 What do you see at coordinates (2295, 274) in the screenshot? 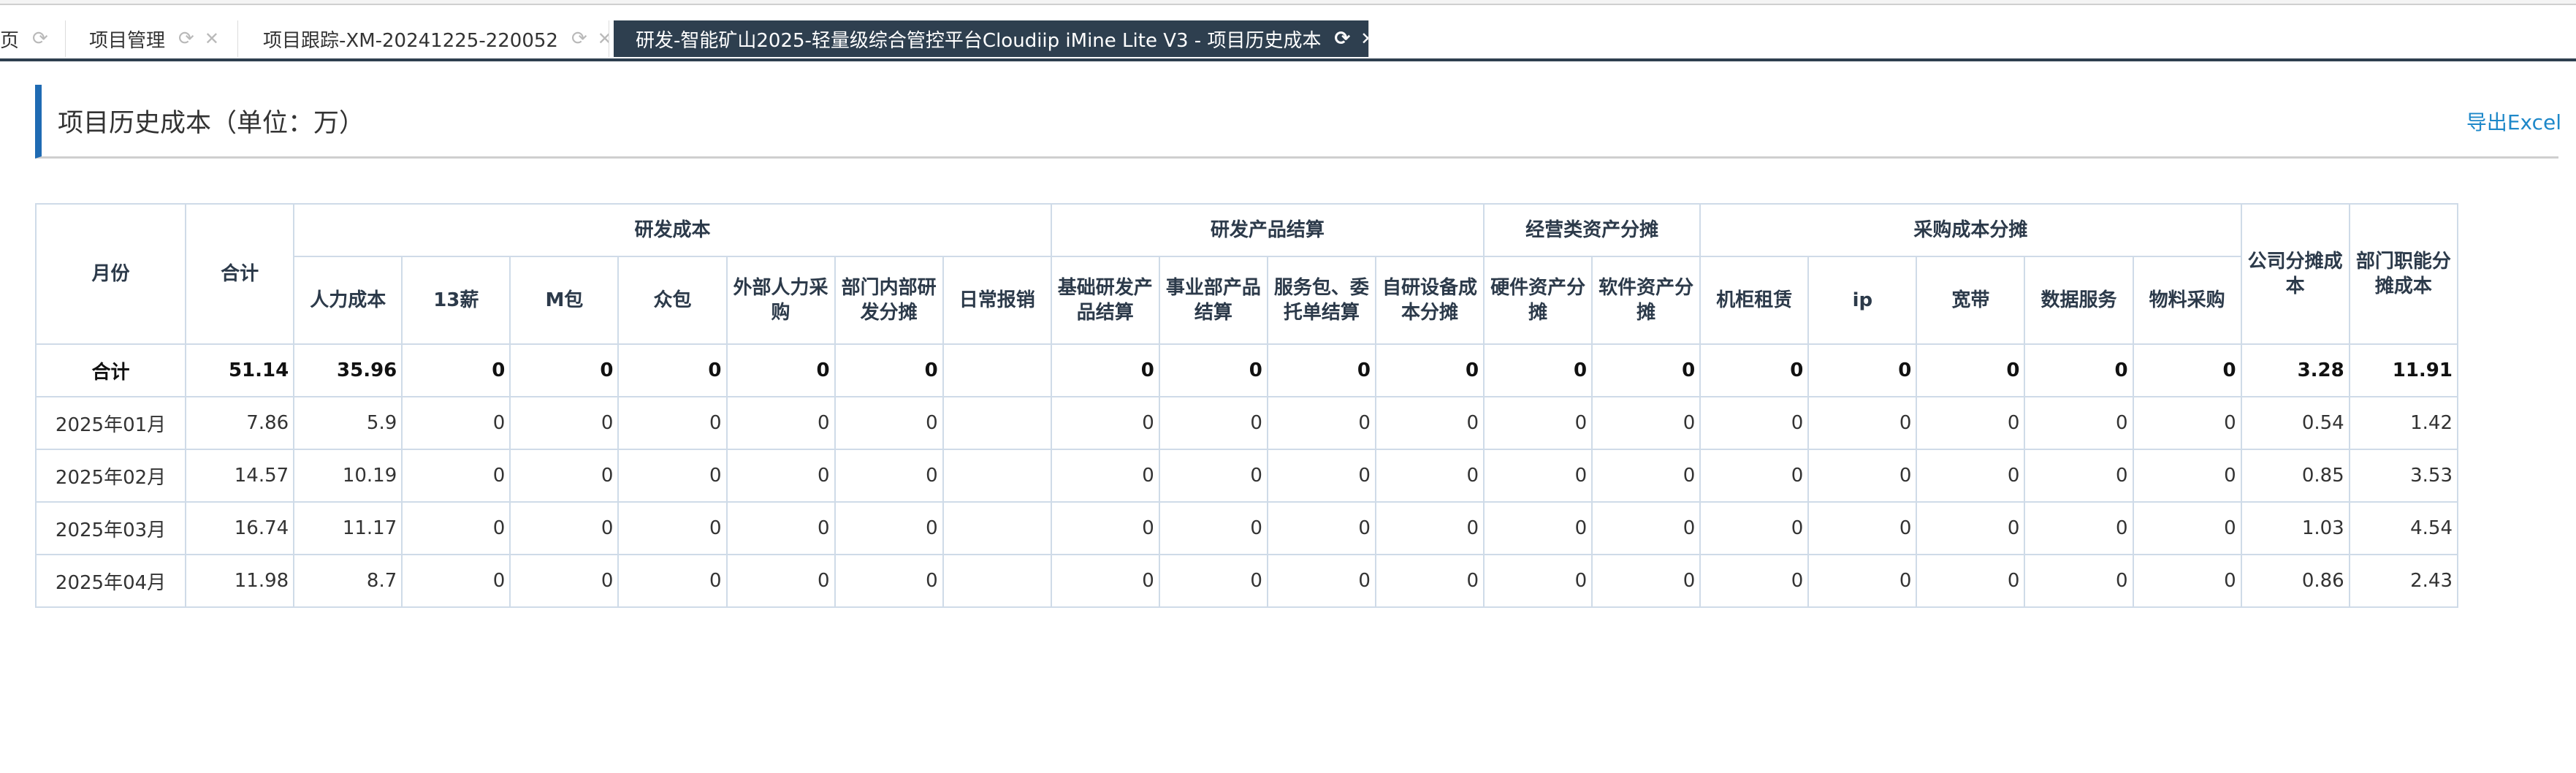
I see `header-company-share: 公司分摊成本` at bounding box center [2295, 274].